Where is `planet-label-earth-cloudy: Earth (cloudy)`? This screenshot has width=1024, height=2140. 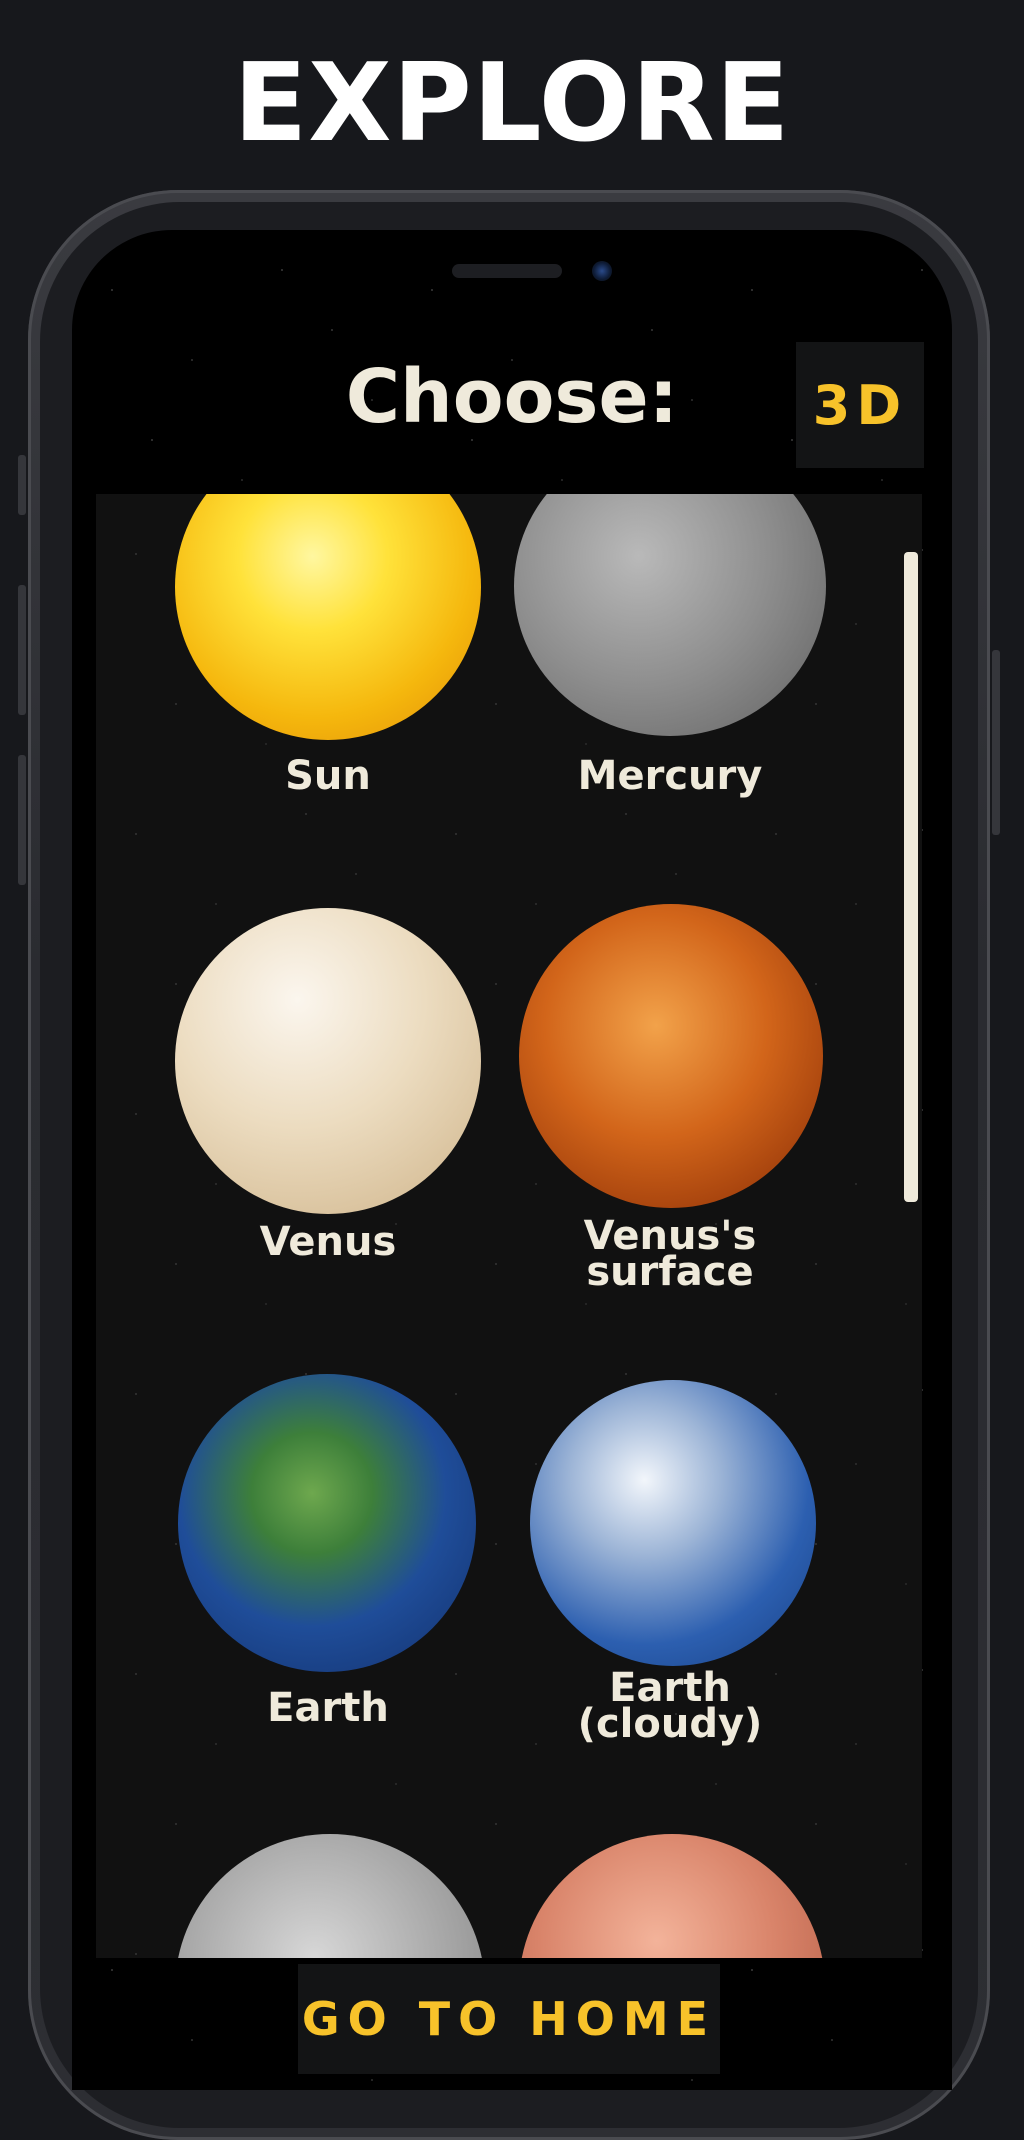 planet-label-earth-cloudy: Earth (cloudy) is located at coordinates (670, 1706).